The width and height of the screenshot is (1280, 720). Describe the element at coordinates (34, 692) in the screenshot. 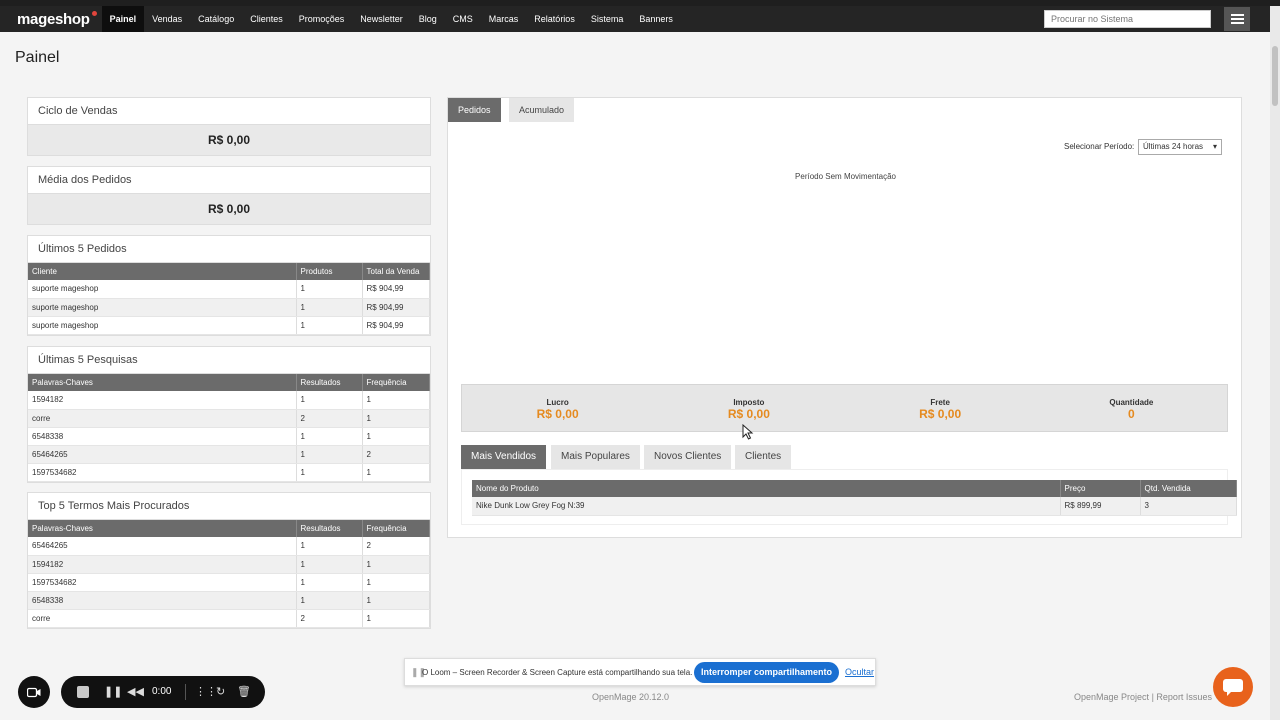

I see `camera-toggle-button` at that location.